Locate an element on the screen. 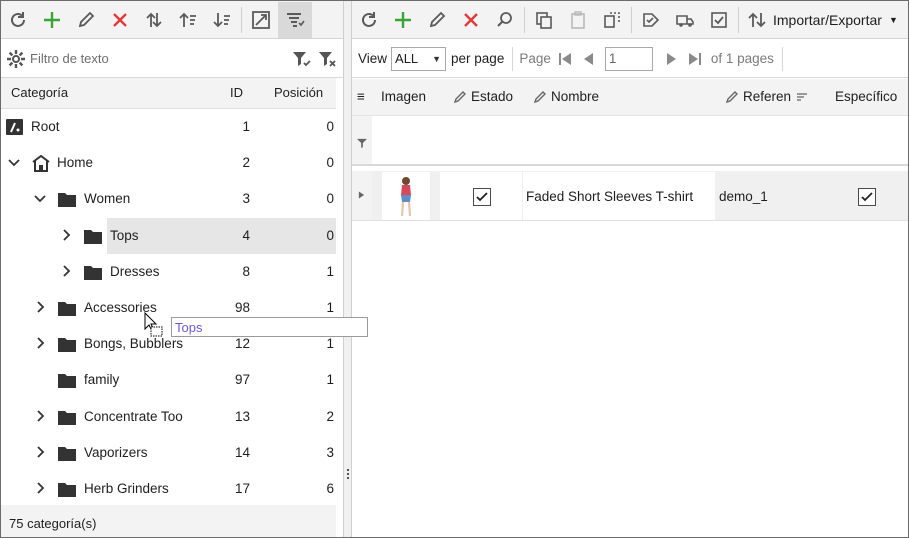 The image size is (909, 538). tree-item-id: 8 is located at coordinates (246, 271).